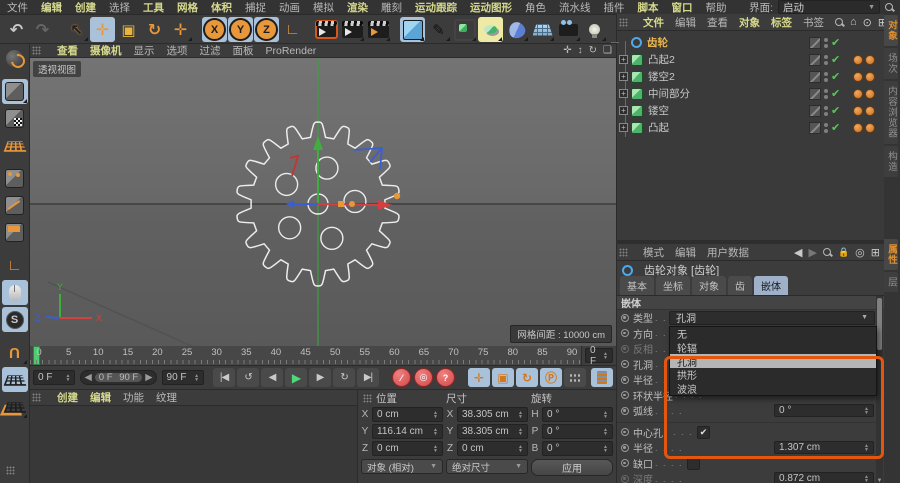 The width and height of the screenshot is (900, 483). I want to click on menu-x: 选项, so click(177, 50).